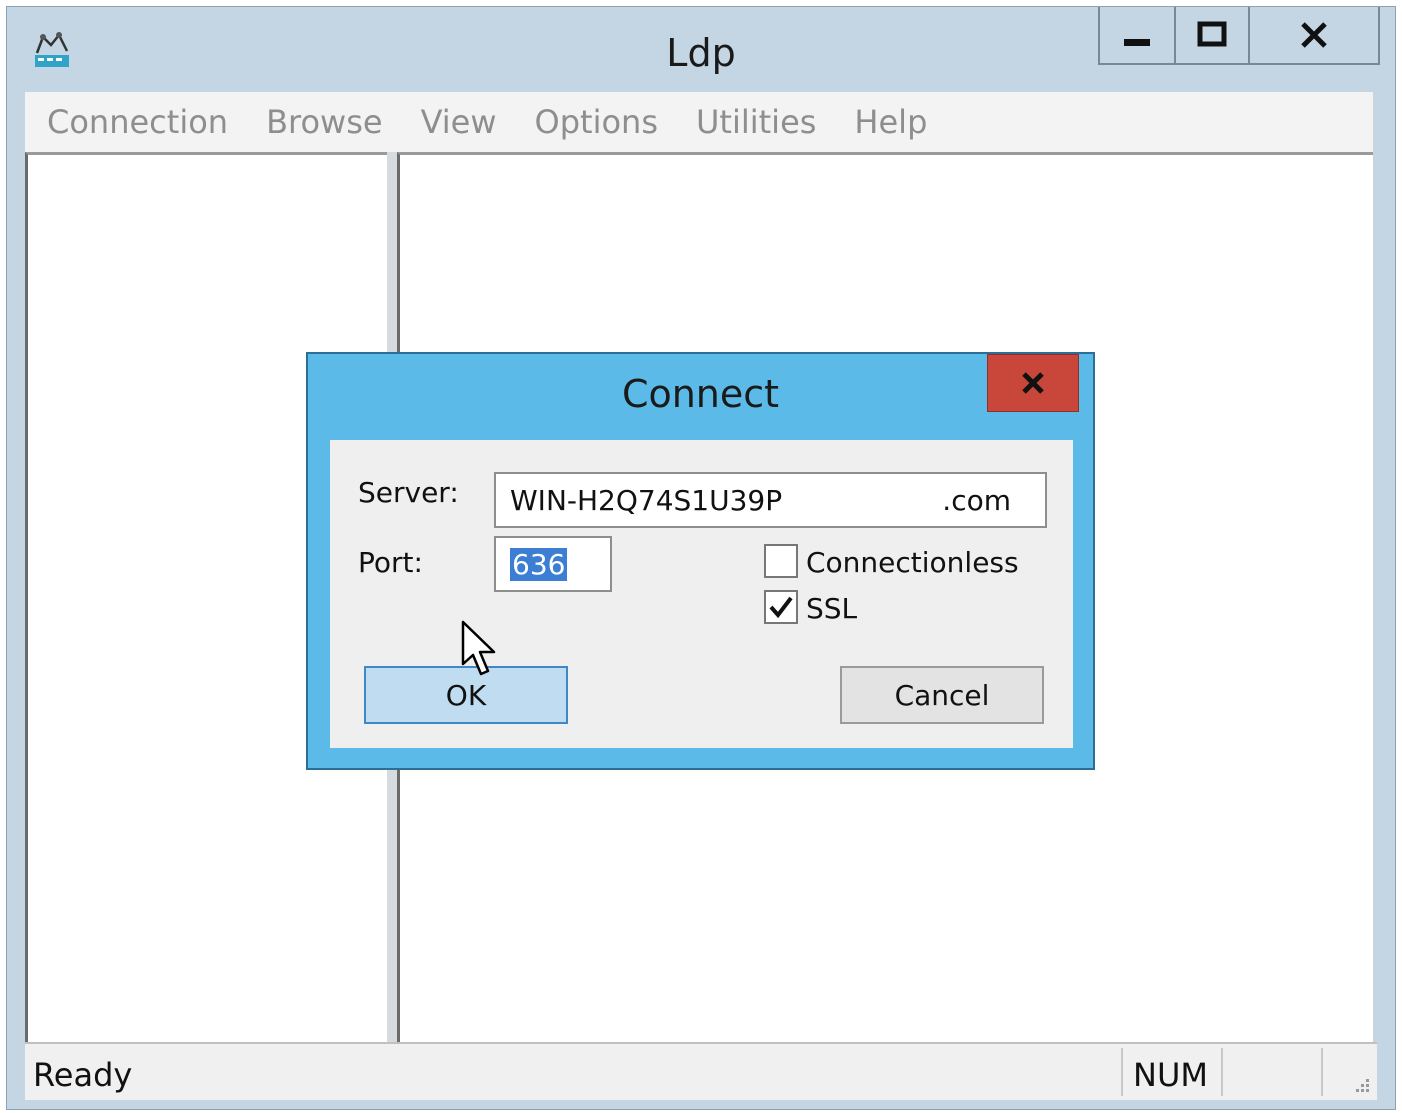 The height and width of the screenshot is (1113, 1402). I want to click on server-domain-suffix: .com, so click(976, 500).